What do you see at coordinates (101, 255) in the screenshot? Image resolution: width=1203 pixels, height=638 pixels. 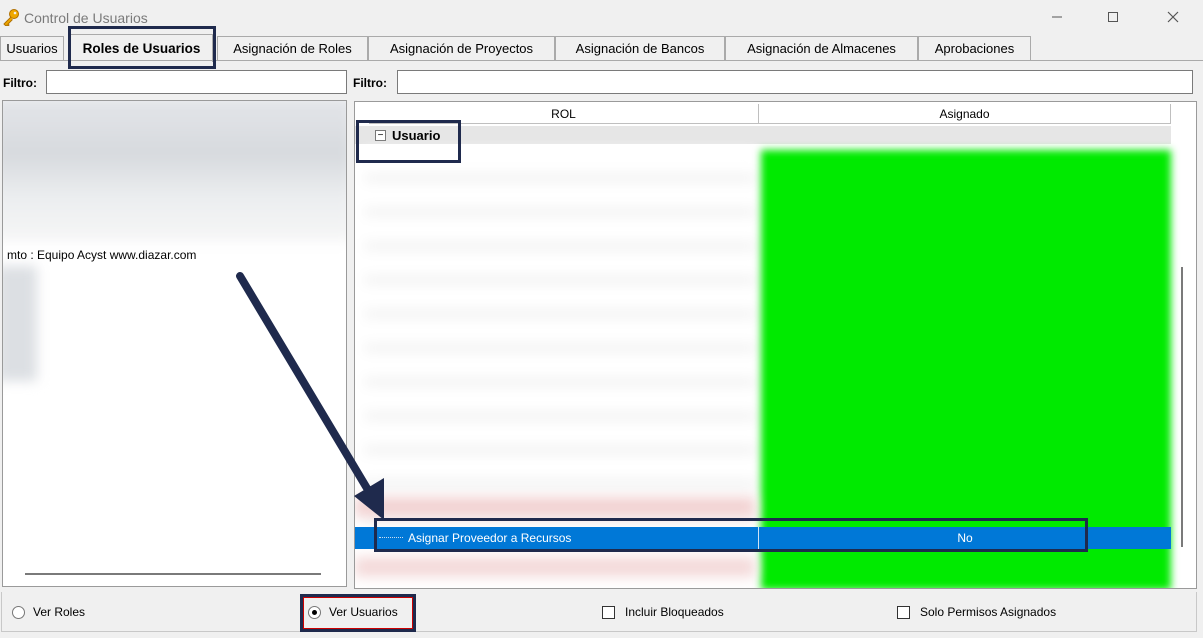 I see `list-item: mto : Equipo Acyst www.diazar.com` at bounding box center [101, 255].